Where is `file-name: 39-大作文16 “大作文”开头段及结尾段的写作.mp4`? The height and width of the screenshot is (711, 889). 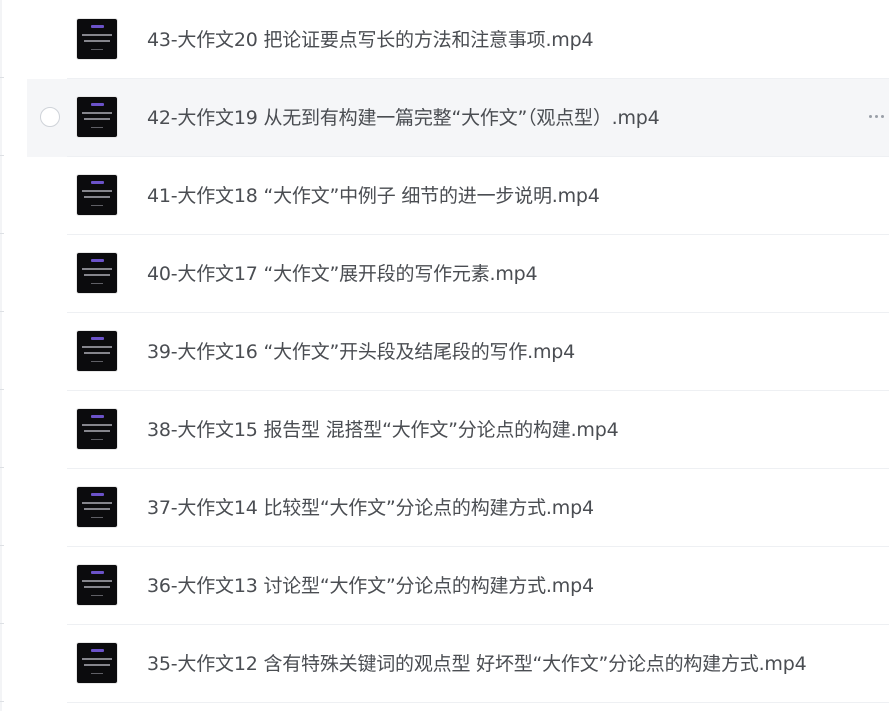 file-name: 39-大作文16 “大作文”开头段及结尾段的写作.mp4 is located at coordinates (361, 352).